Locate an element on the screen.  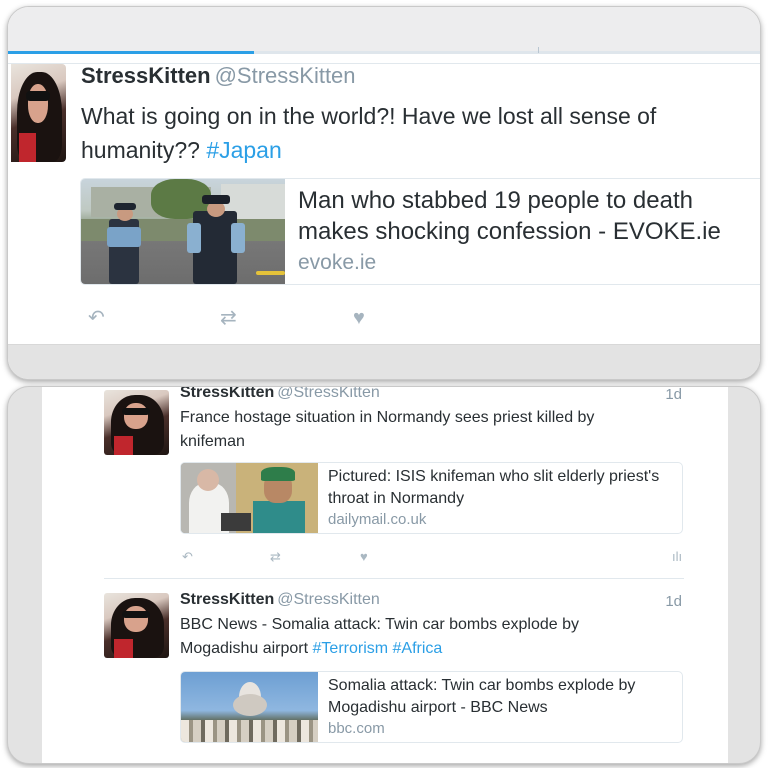
tab-indicator-active is located at coordinates (131, 52).